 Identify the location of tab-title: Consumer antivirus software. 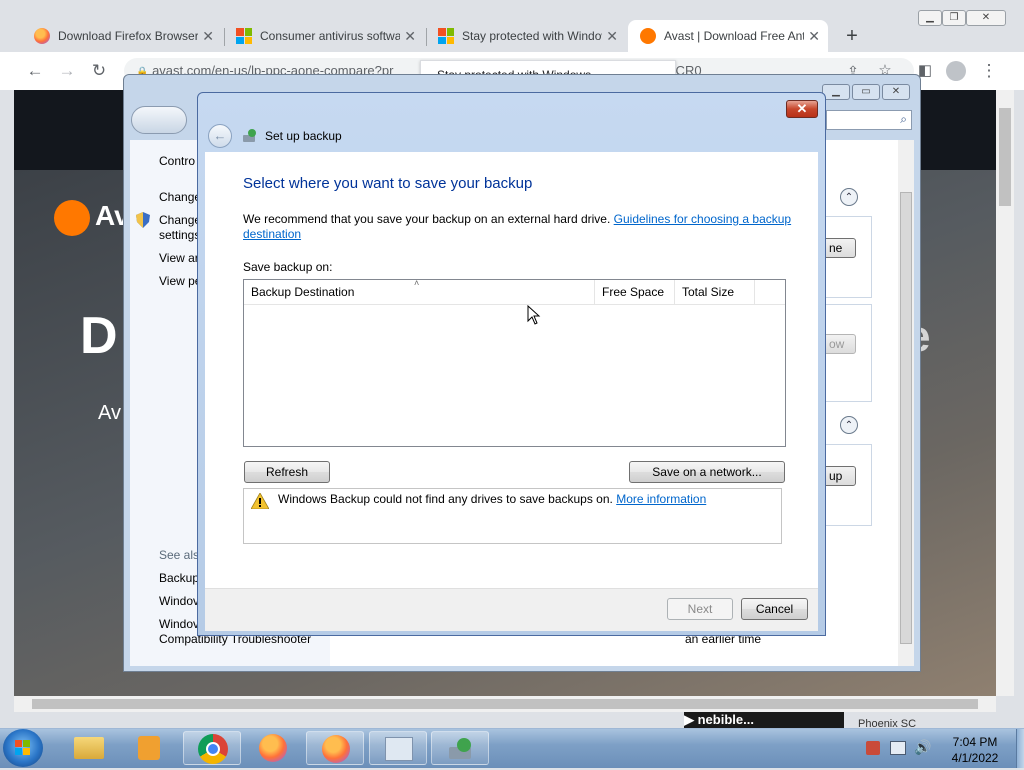
(330, 36).